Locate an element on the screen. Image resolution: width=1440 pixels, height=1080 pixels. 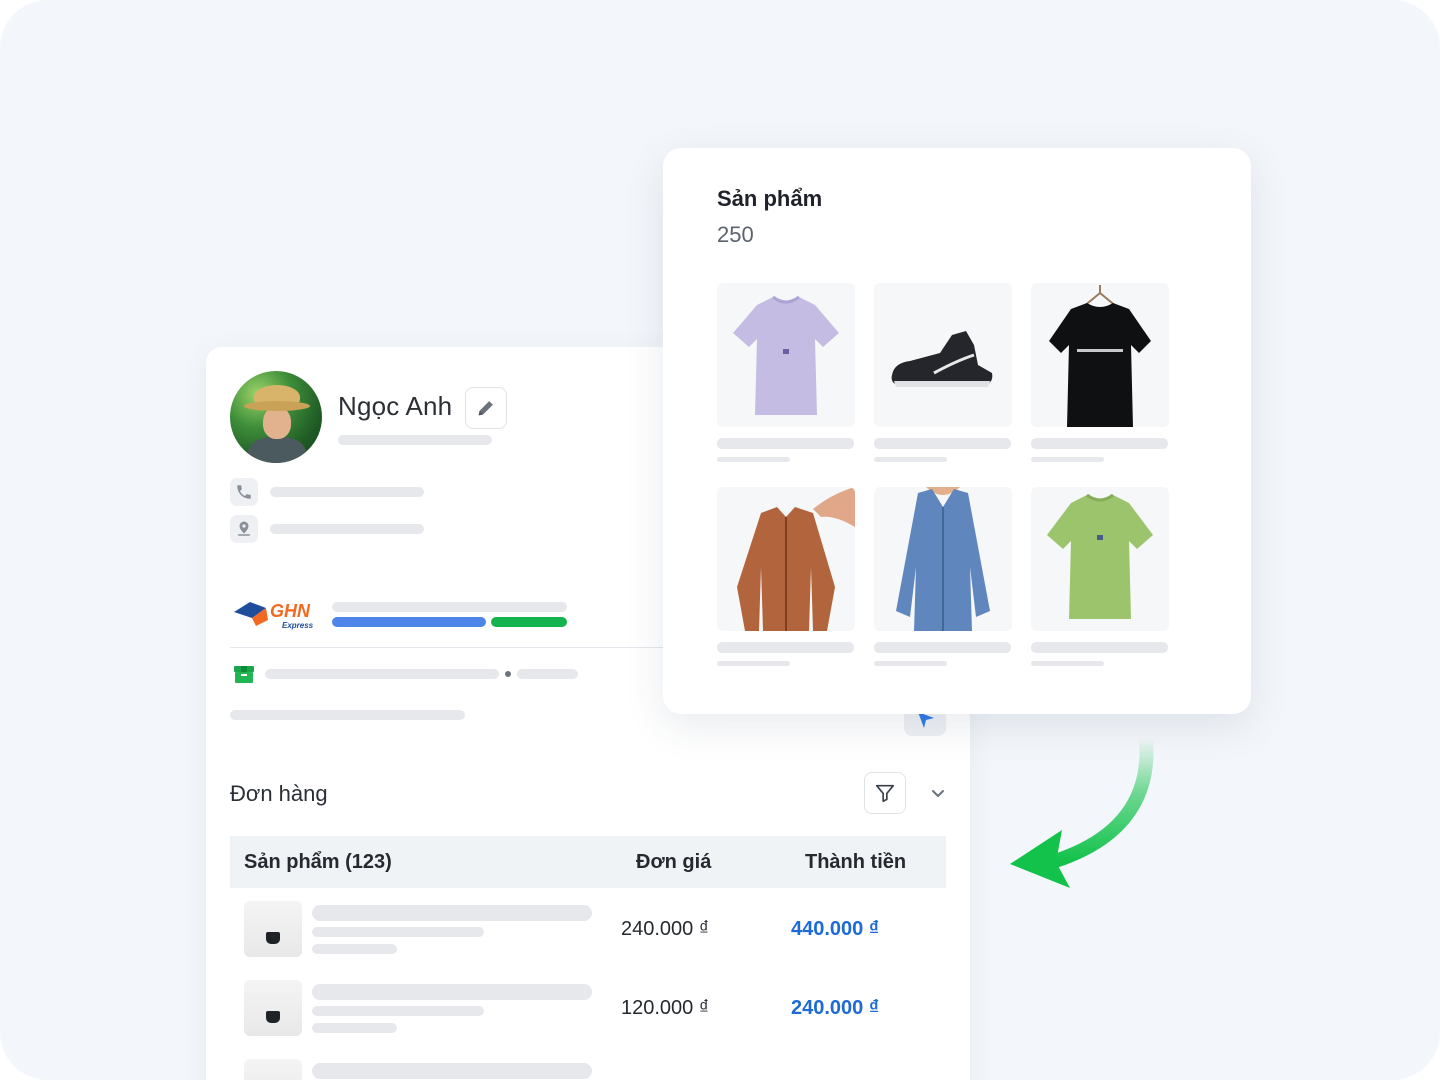
column-unit-price: Đơn giá is located at coordinates (673, 862).